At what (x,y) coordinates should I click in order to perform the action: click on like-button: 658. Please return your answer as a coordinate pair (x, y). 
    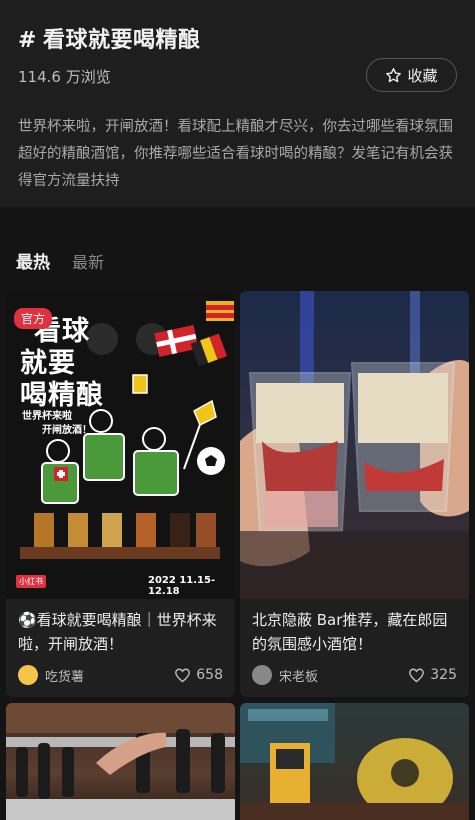
    Looking at the image, I should click on (198, 675).